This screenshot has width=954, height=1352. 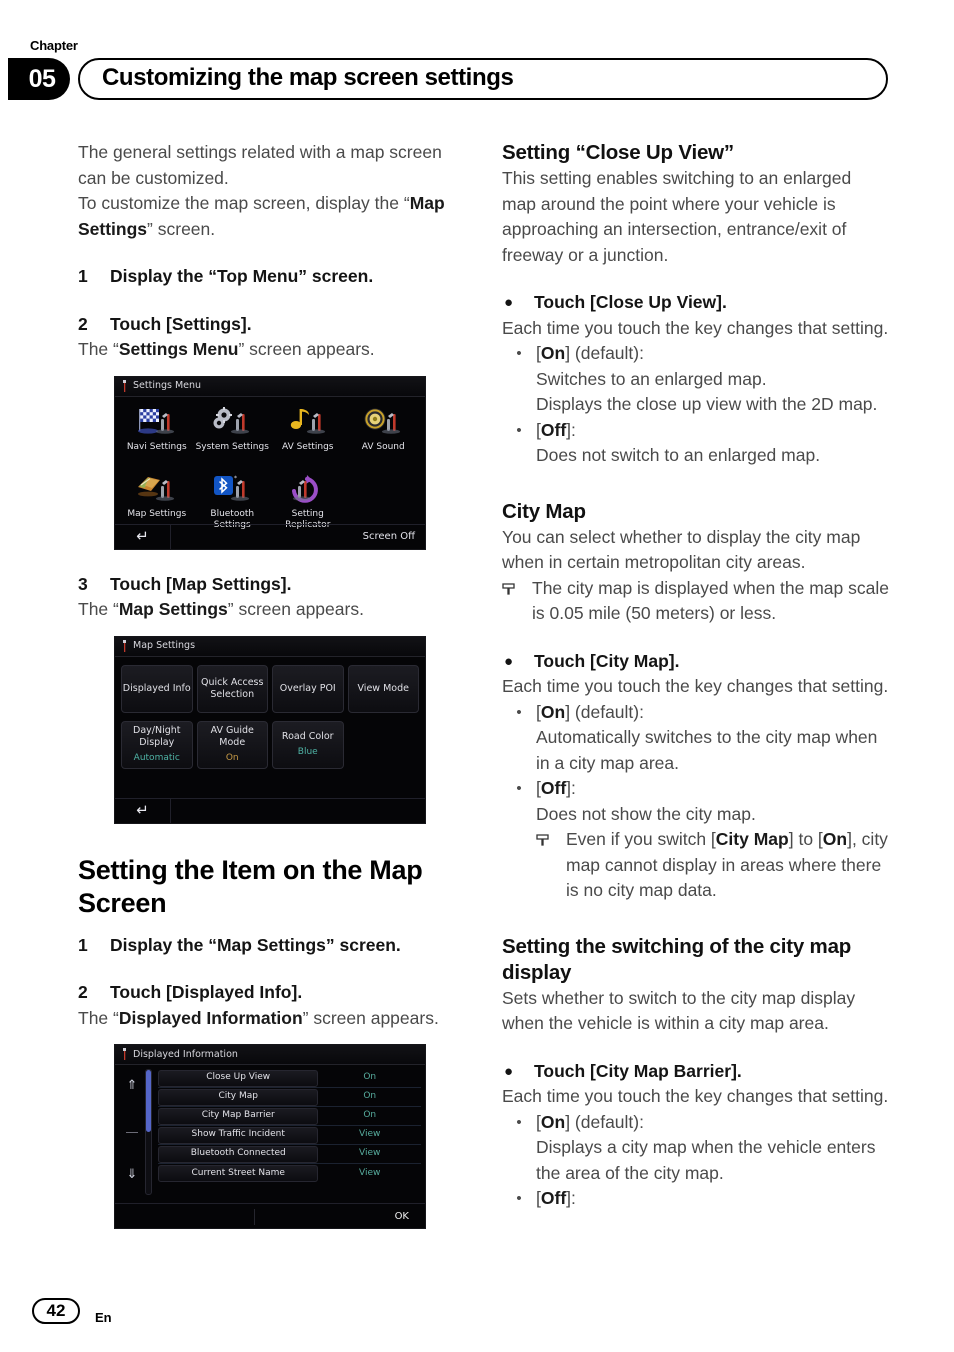 What do you see at coordinates (156, 758) in the screenshot?
I see `map-settings-button-day-night-display-value: Automatic` at bounding box center [156, 758].